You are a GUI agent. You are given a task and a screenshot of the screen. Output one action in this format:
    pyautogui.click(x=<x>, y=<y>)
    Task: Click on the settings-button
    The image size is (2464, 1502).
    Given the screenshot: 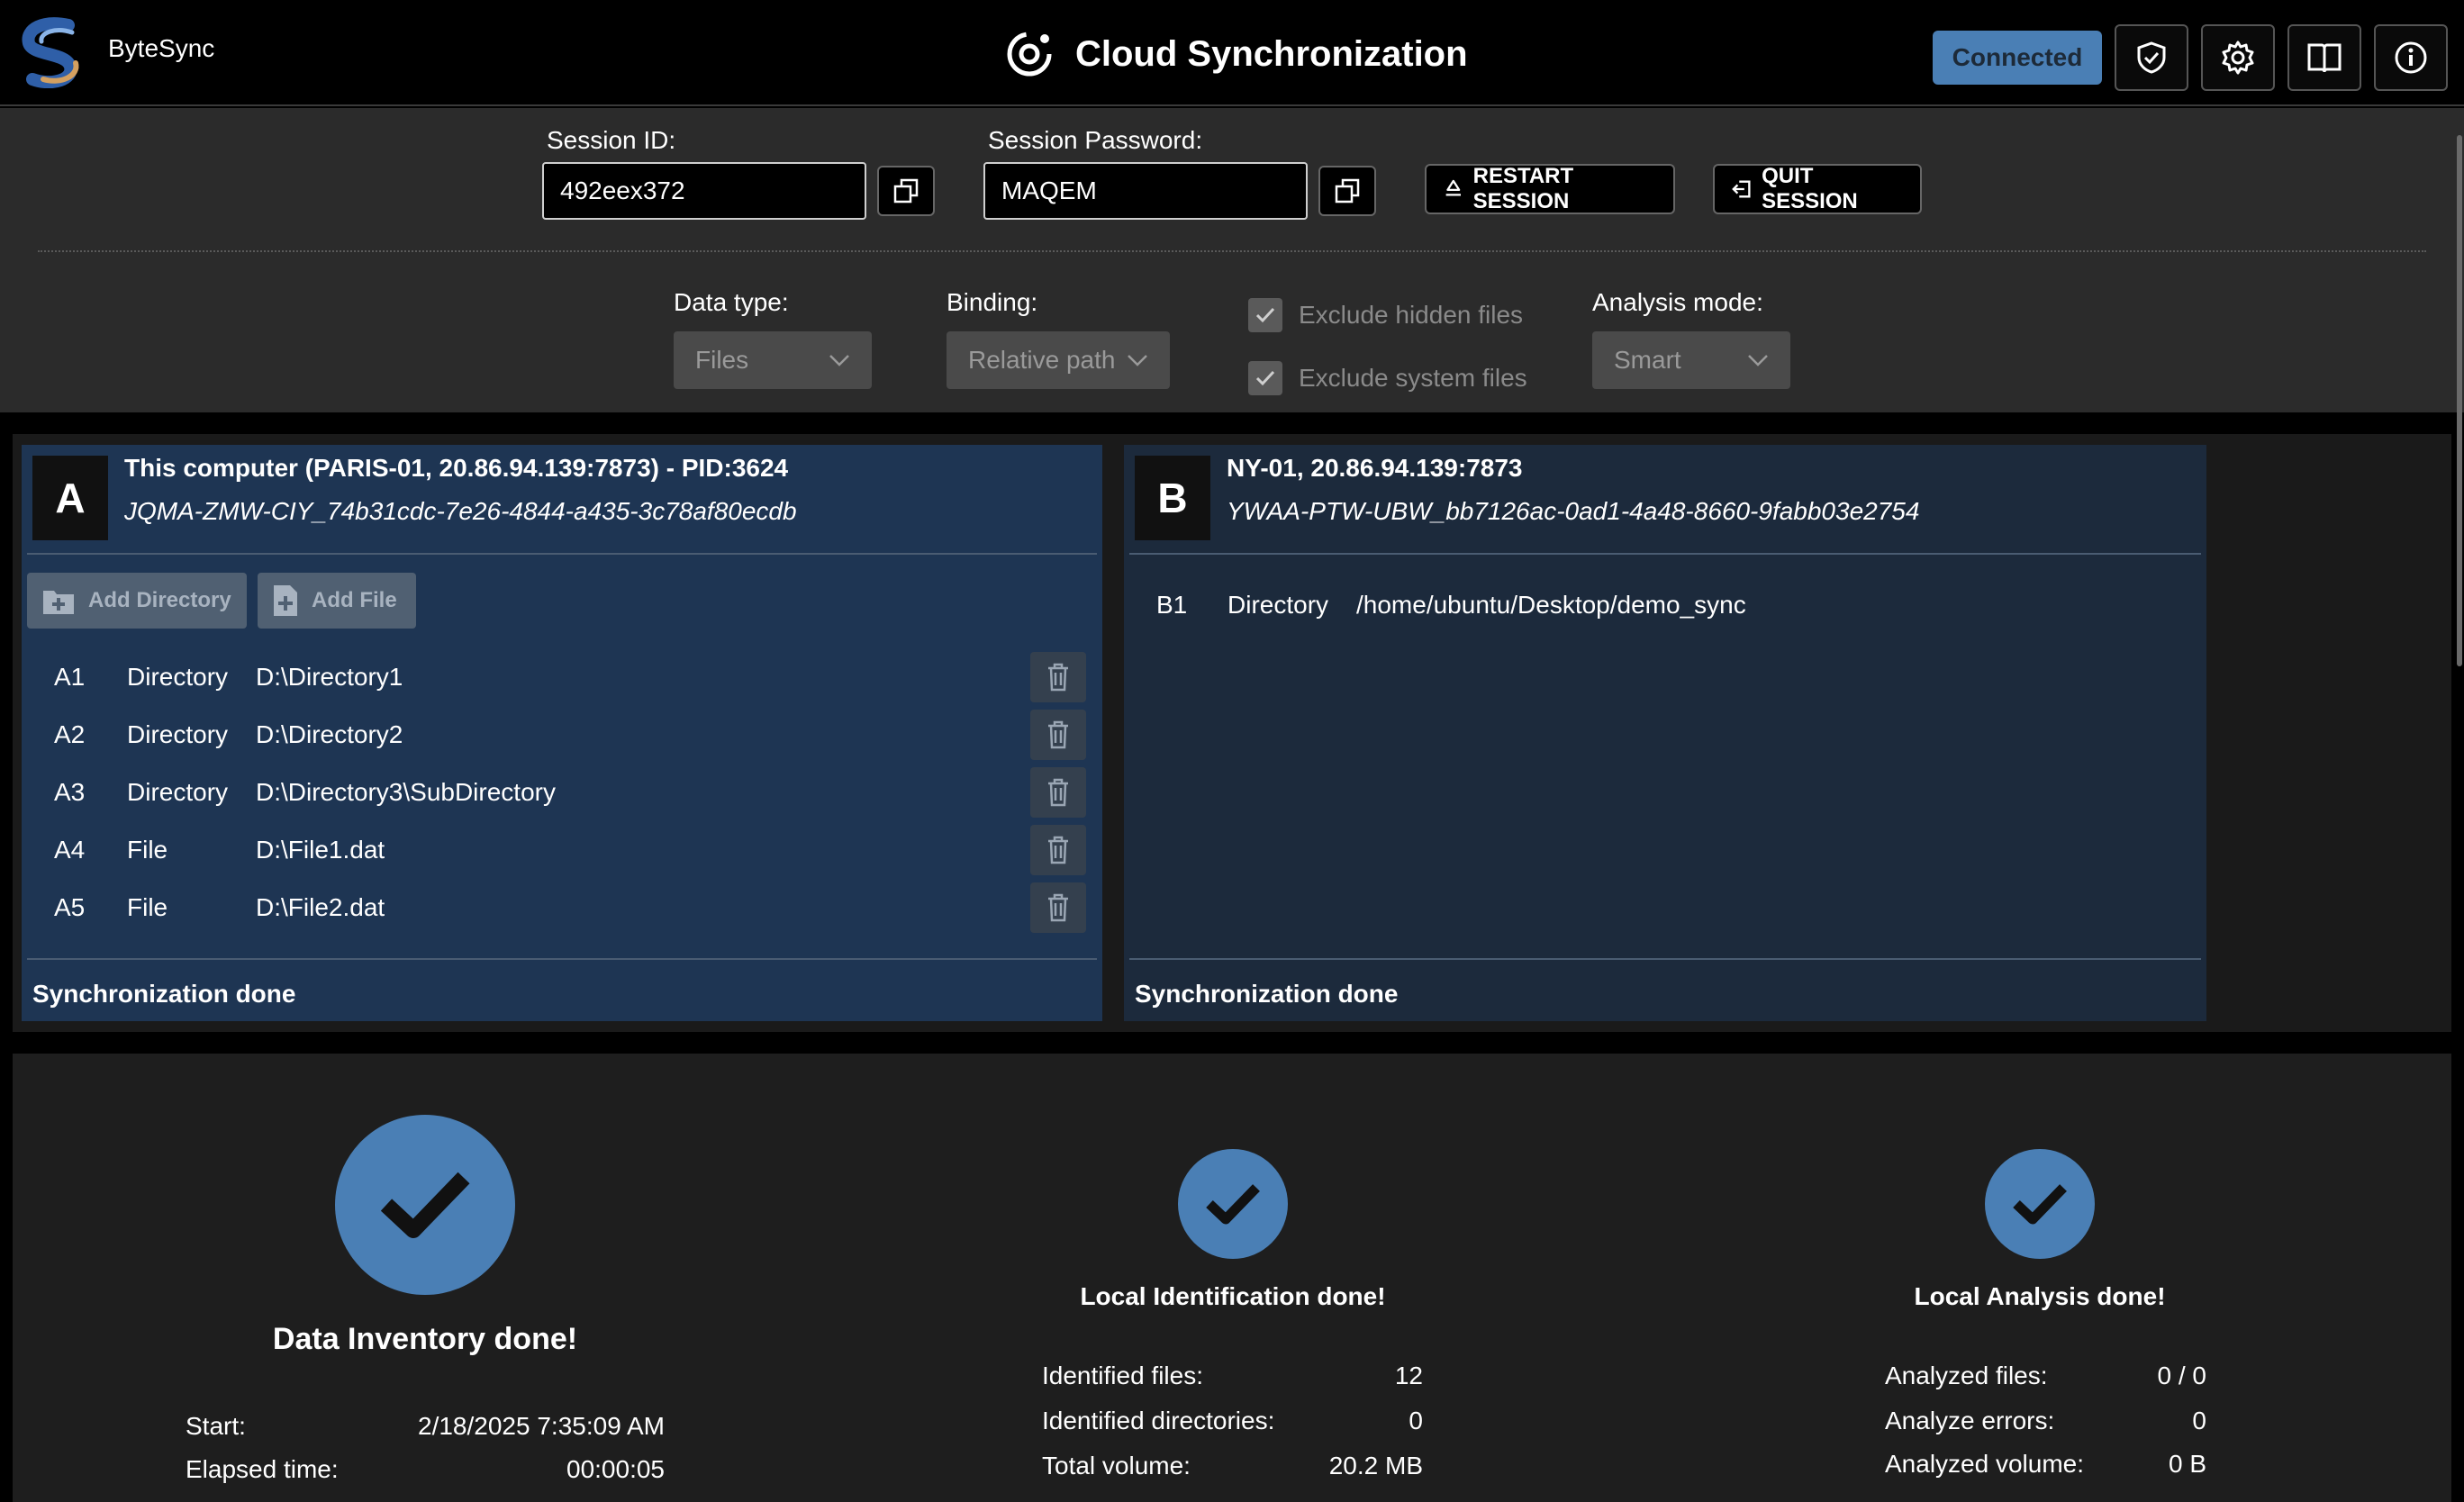 What is the action you would take?
    pyautogui.click(x=2238, y=57)
    